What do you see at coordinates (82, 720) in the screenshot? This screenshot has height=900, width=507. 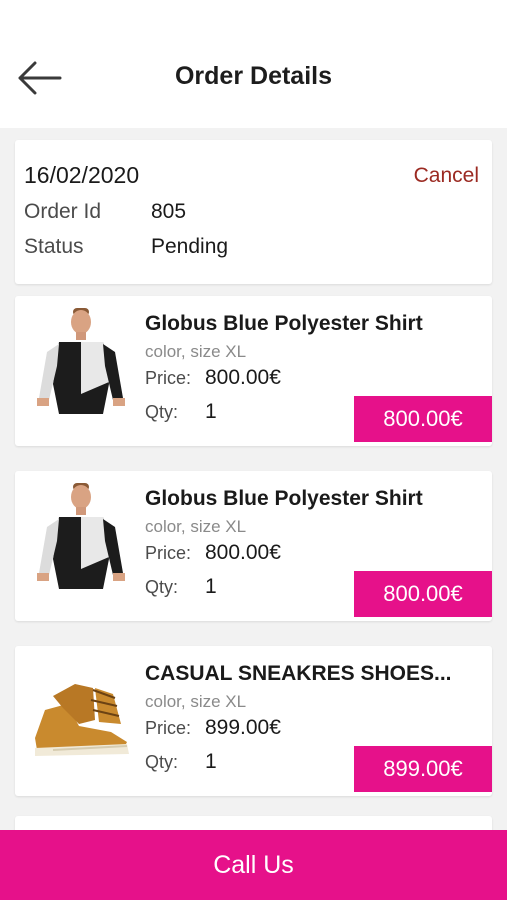 I see `sneaker-shoe-image` at bounding box center [82, 720].